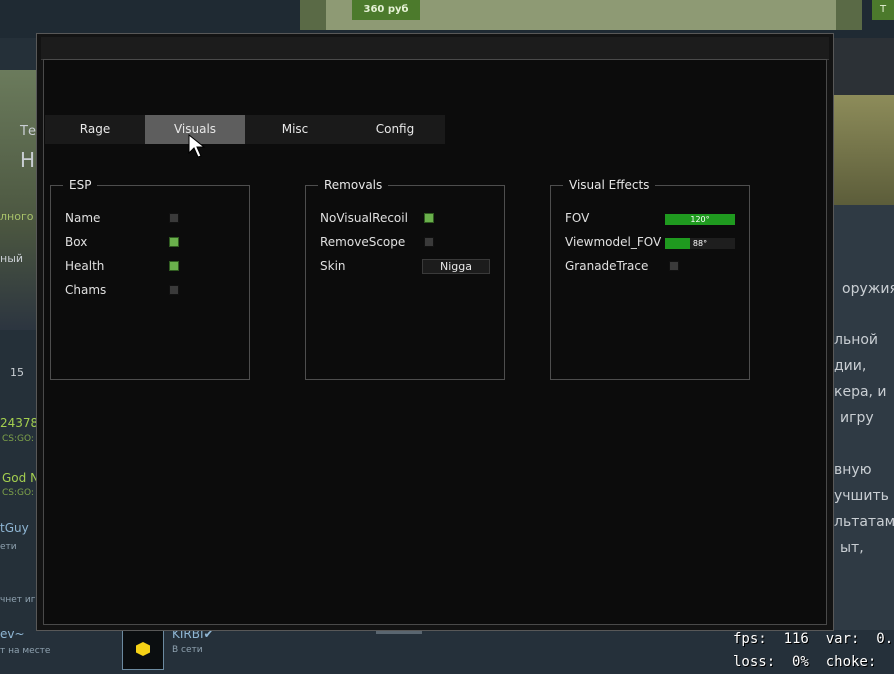  Describe the element at coordinates (395, 129) in the screenshot. I see `tab-config: Config` at that location.